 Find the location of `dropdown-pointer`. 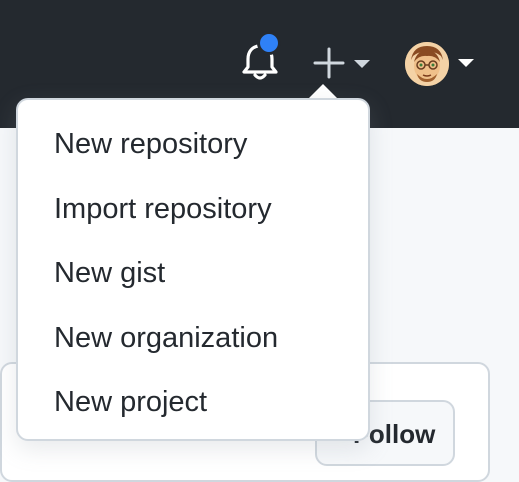

dropdown-pointer is located at coordinates (323, 91).